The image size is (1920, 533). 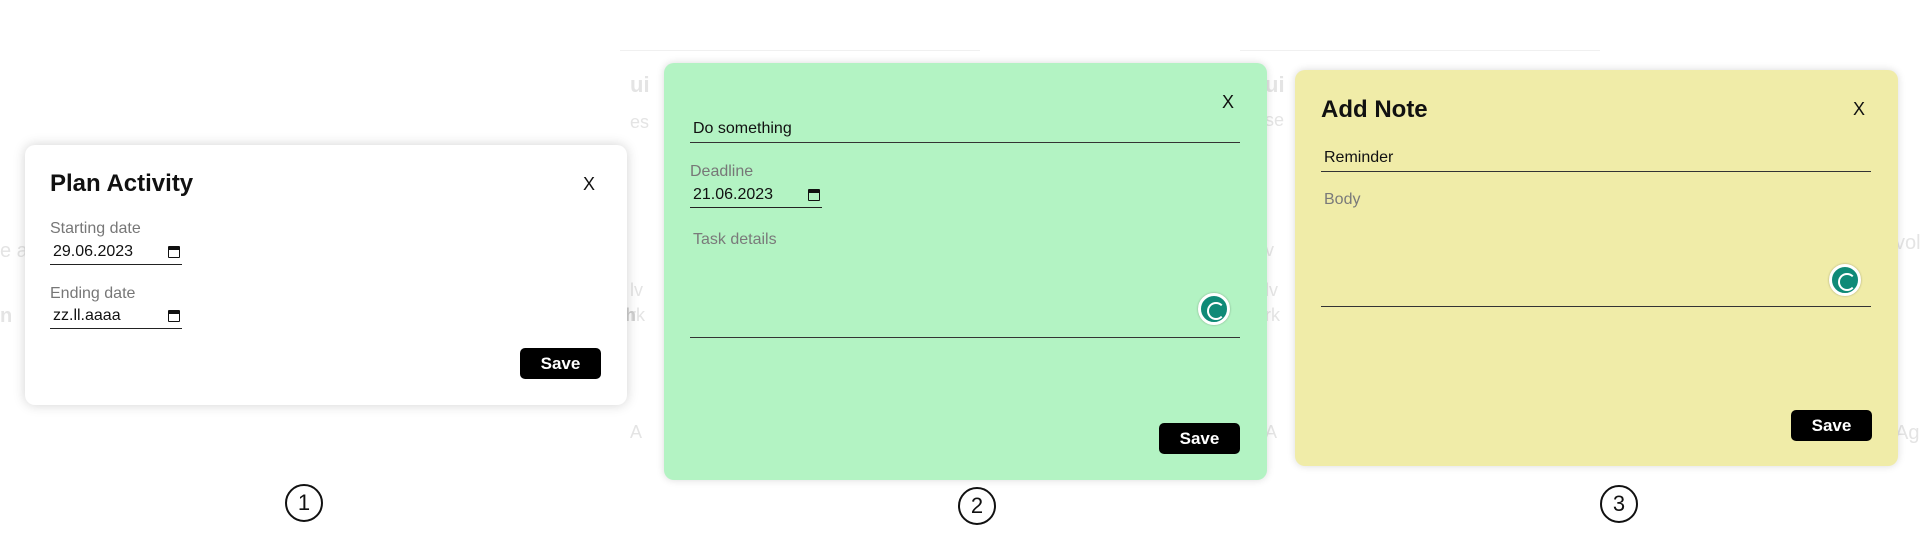 I want to click on starting-date-label: Starting date, so click(x=95, y=228).